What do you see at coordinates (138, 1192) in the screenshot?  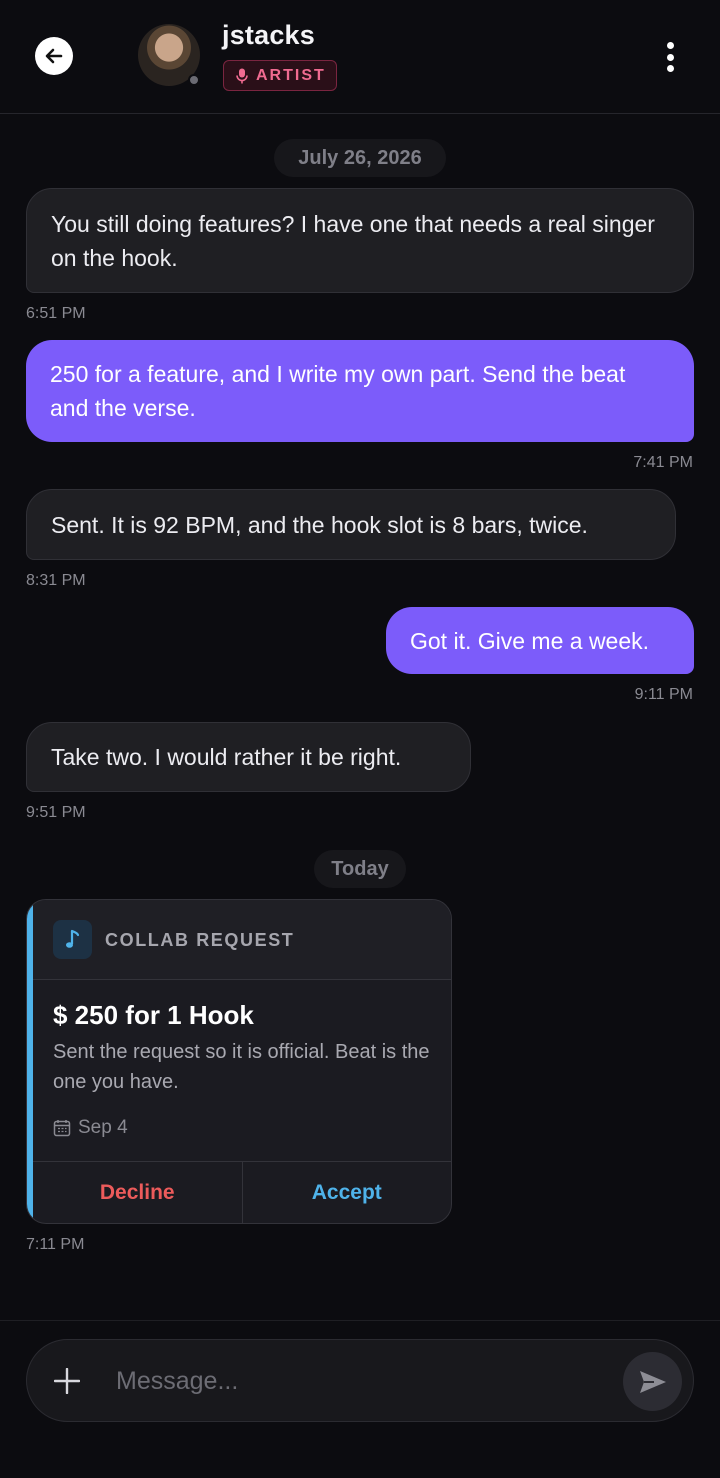 I see `decline-button: Decline` at bounding box center [138, 1192].